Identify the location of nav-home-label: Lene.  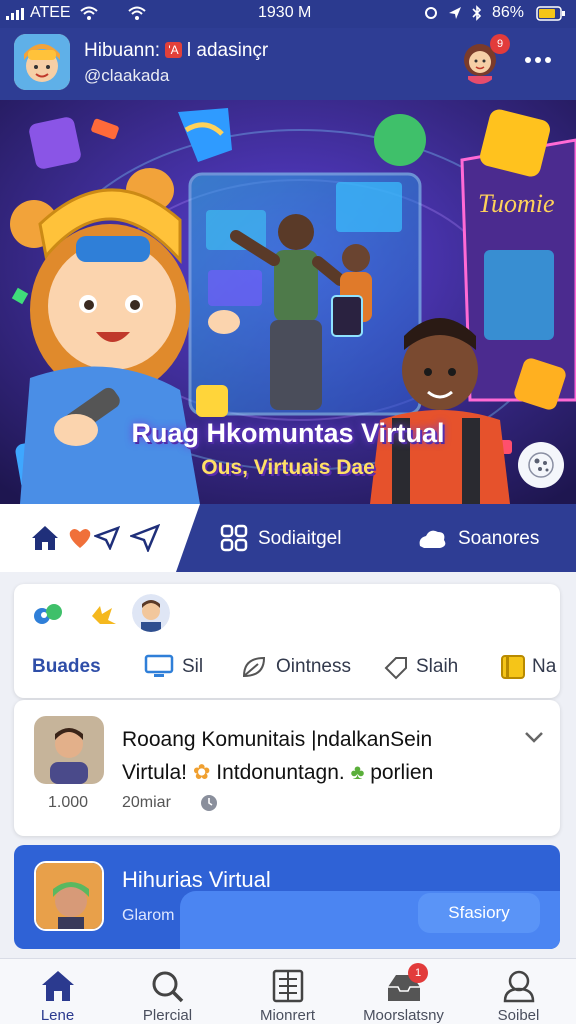
(57, 1015).